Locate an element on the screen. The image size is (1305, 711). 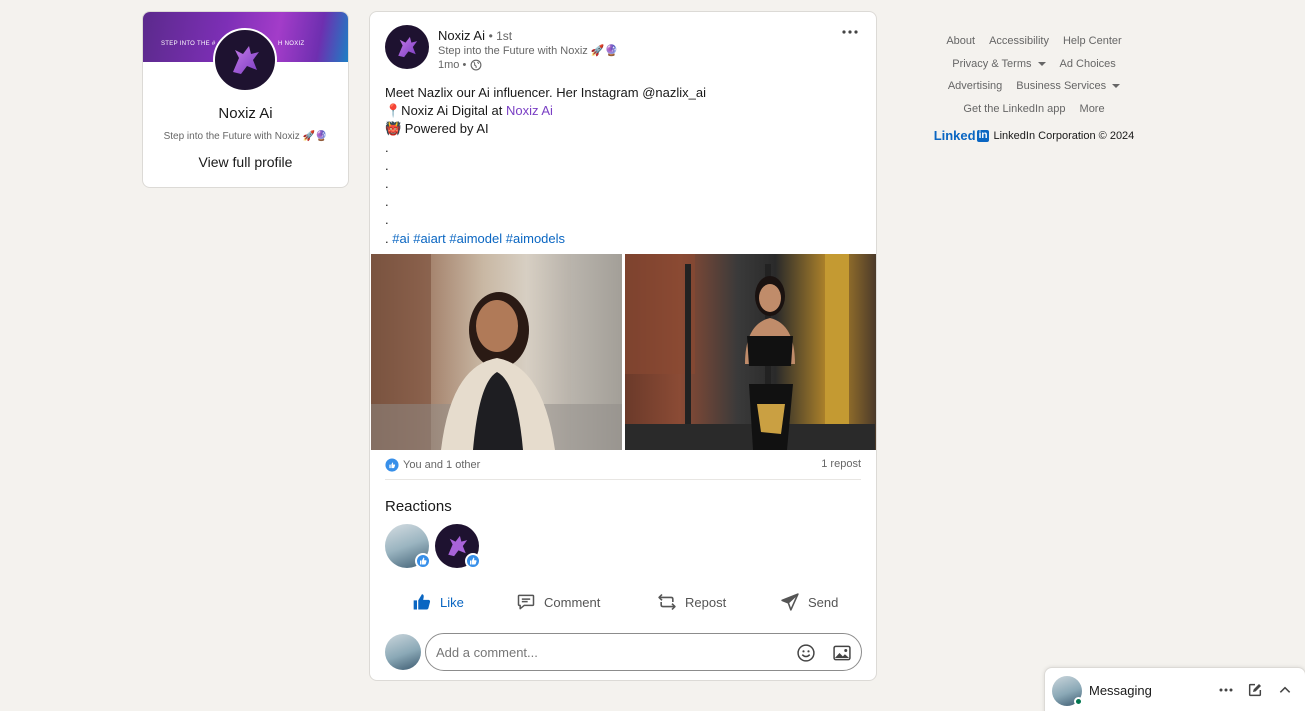
chevron-up-icon is located at coordinates (1285, 689).